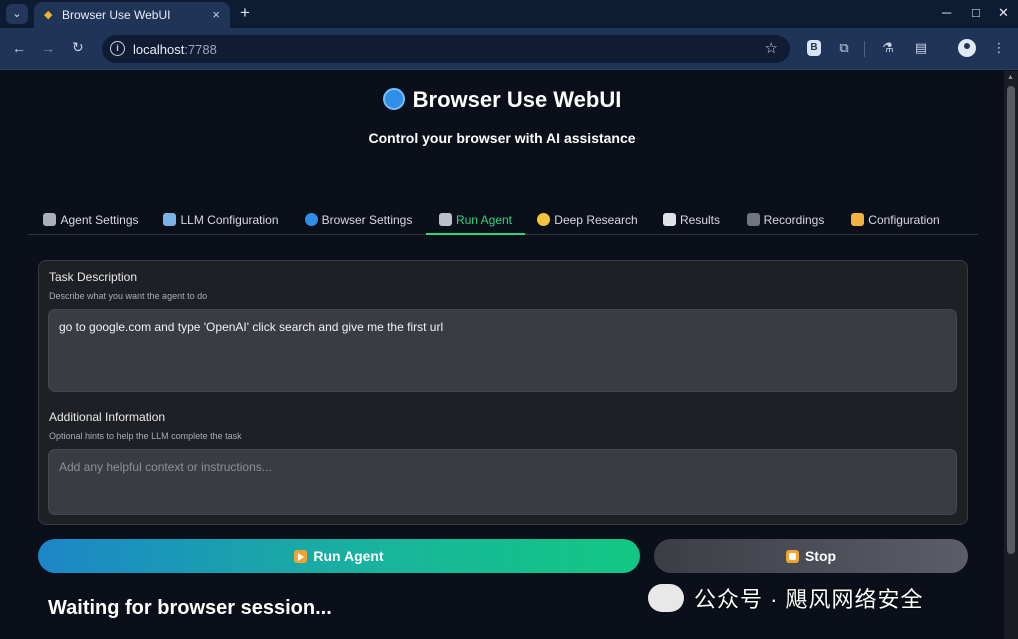 Image resolution: width=1018 pixels, height=639 pixels. I want to click on scroll-up-arrow-icon: ▲, so click(1010, 77).